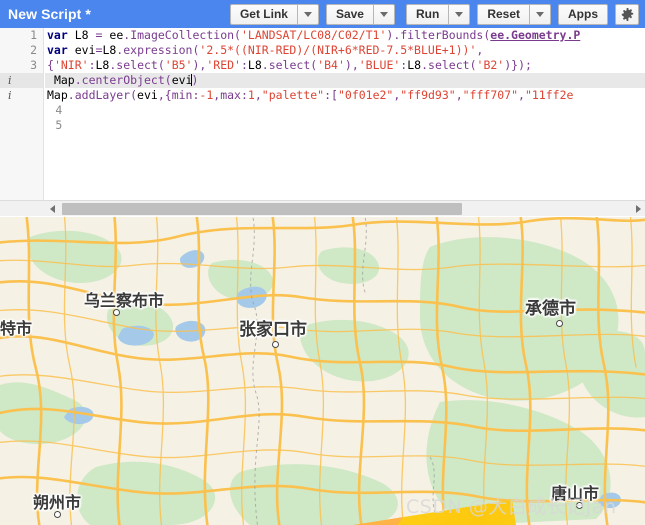 Image resolution: width=645 pixels, height=525 pixels. I want to click on save-dropdown-button, so click(383, 14).